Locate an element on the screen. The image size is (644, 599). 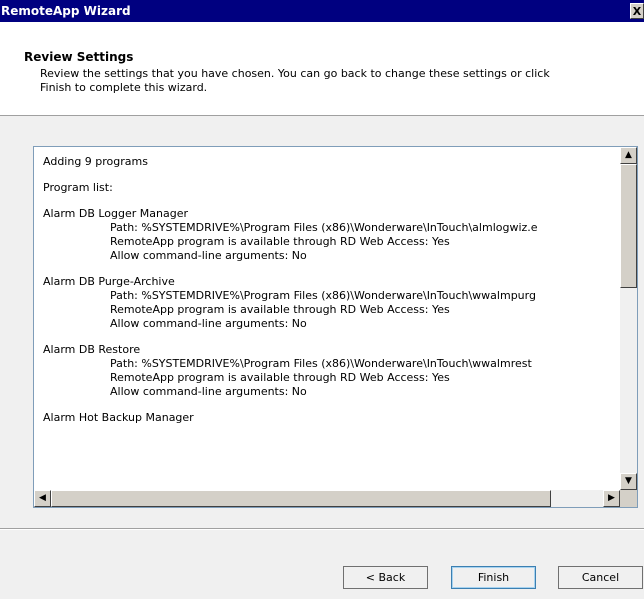
program-name: Alarm DB Purge-Archive is located at coordinates (109, 281).